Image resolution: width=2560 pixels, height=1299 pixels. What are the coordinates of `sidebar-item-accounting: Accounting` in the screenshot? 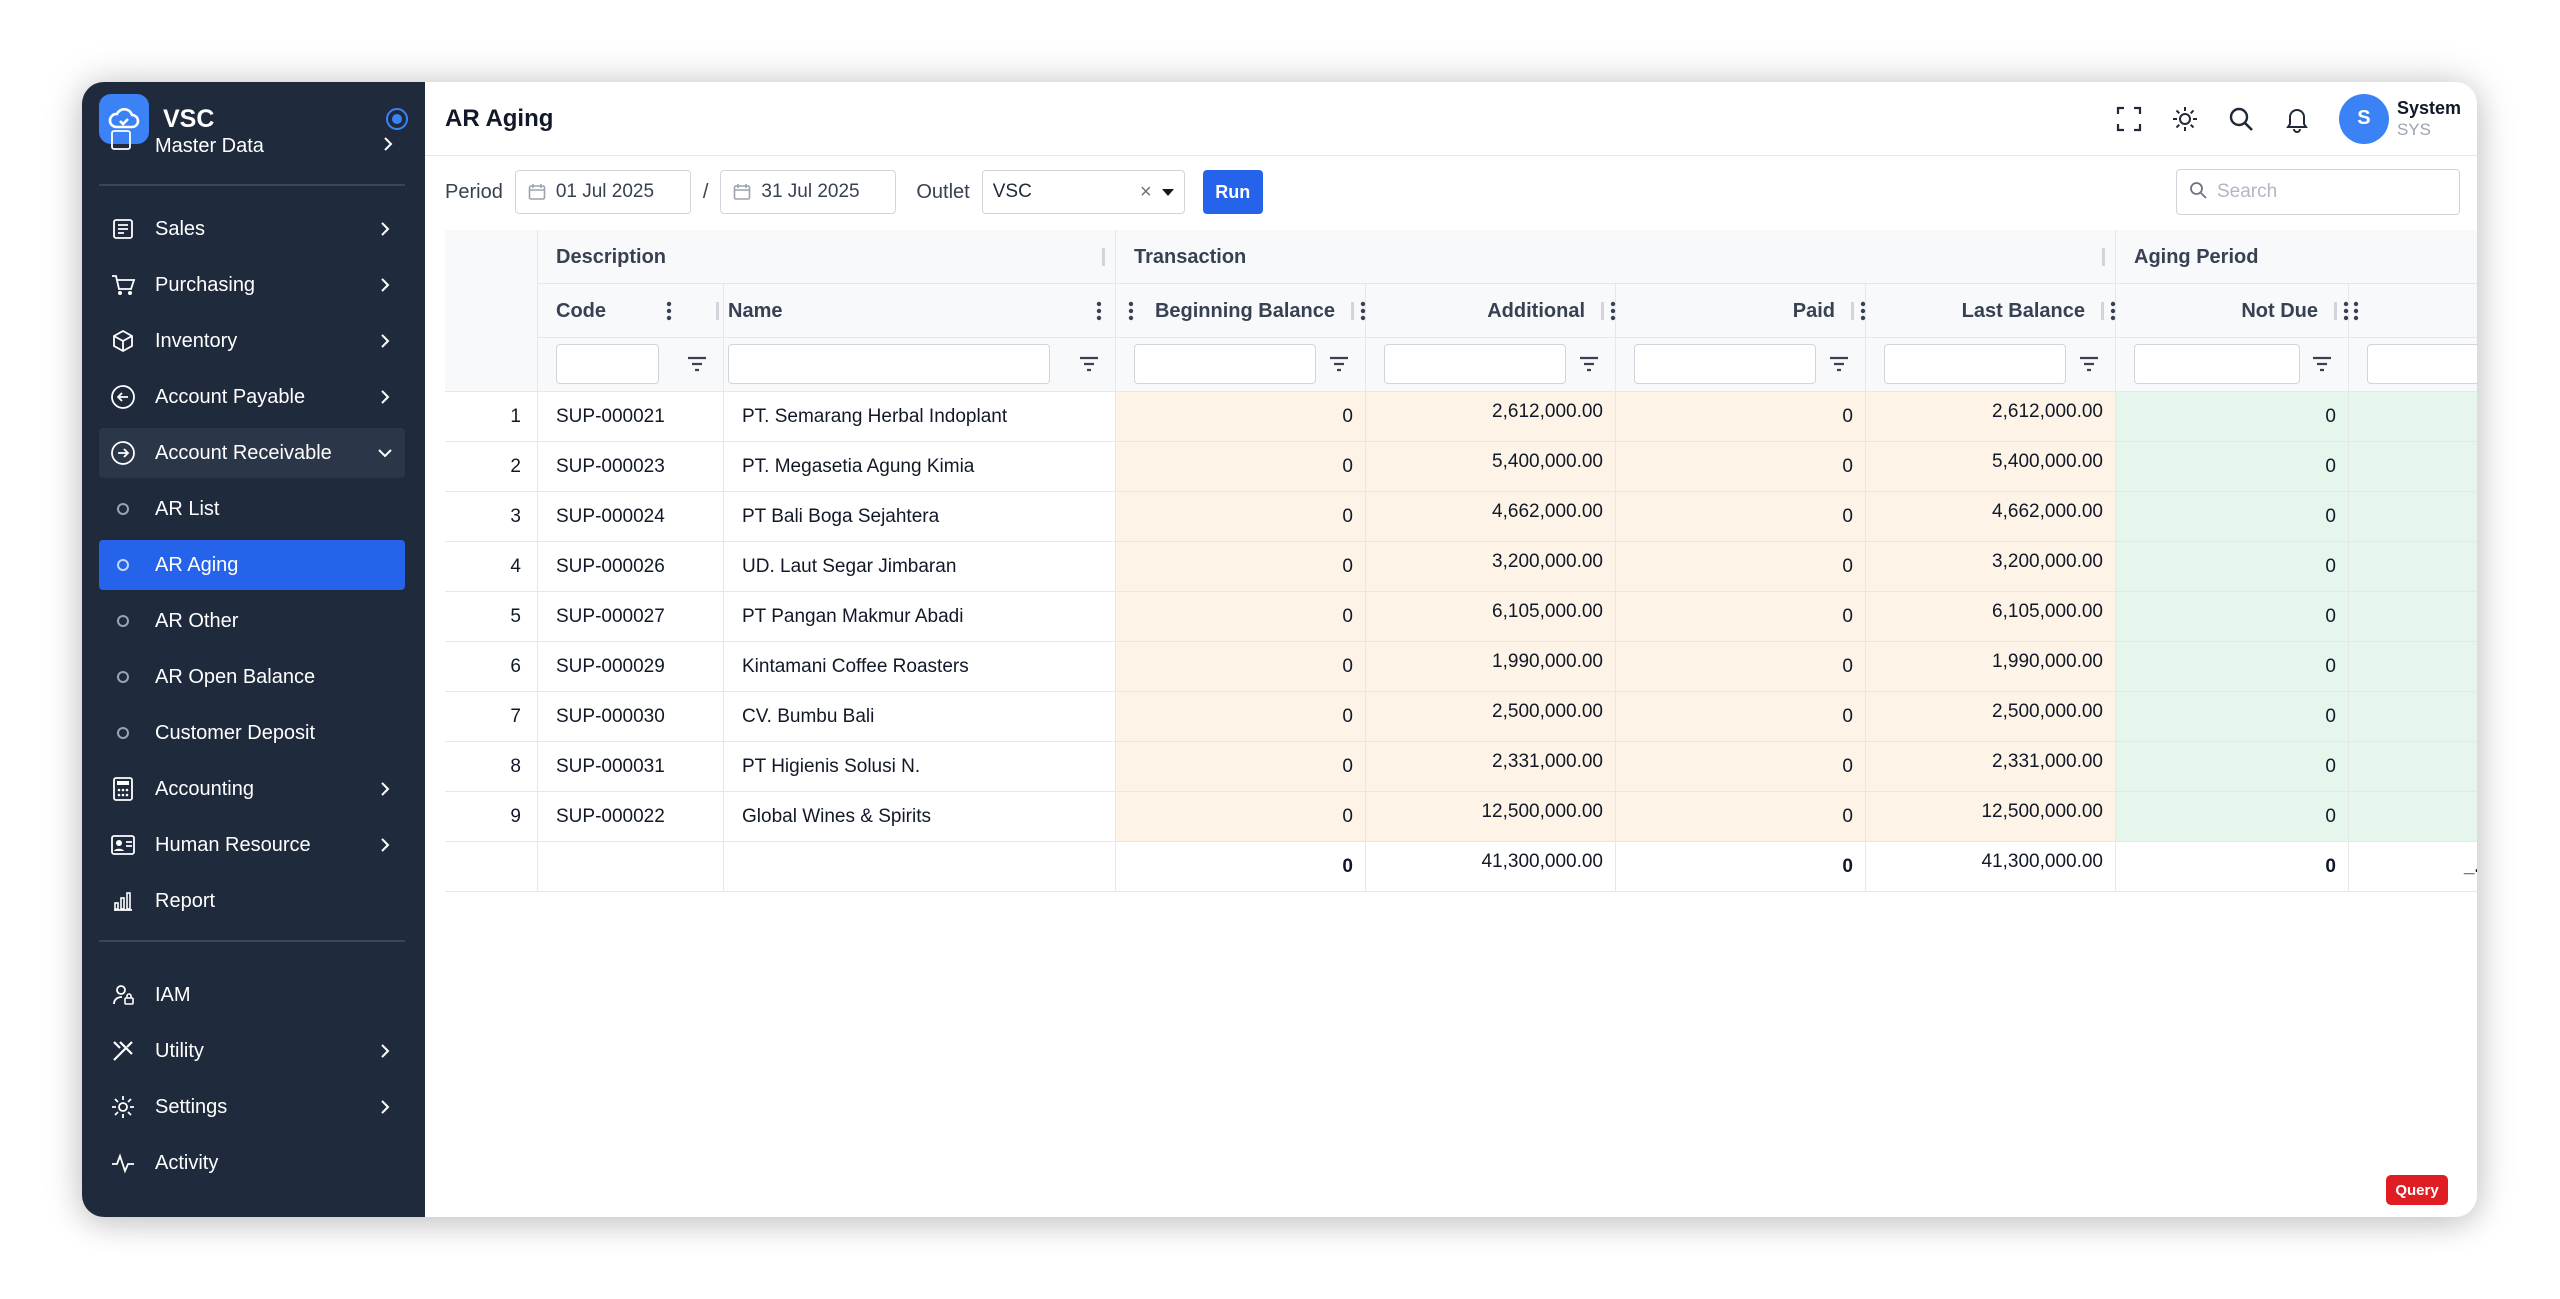 It's located at (252, 789).